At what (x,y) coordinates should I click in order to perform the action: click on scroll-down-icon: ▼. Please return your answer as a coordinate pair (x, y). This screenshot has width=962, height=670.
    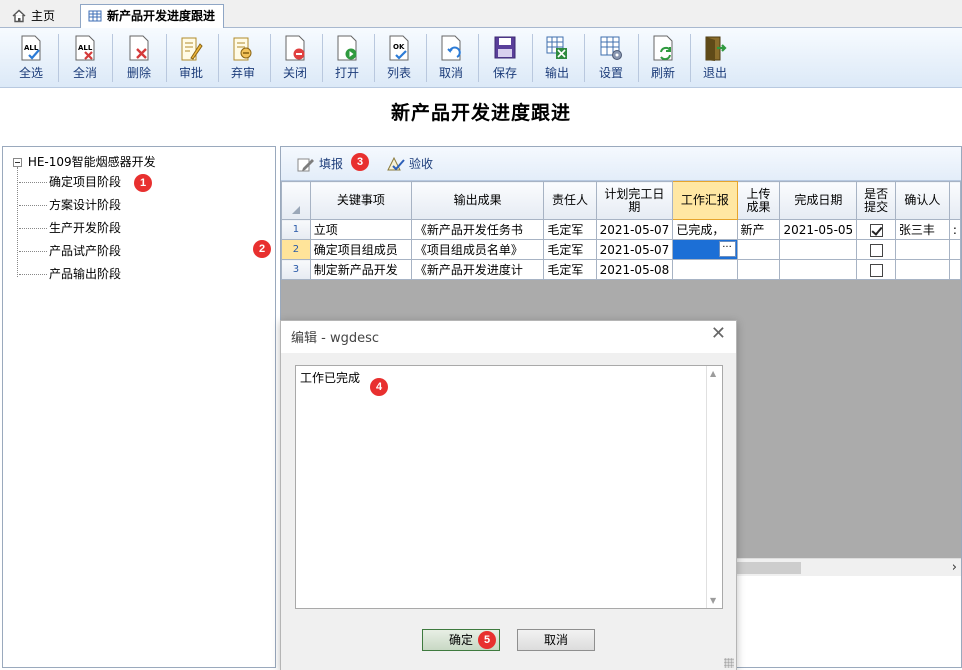
    Looking at the image, I should click on (713, 600).